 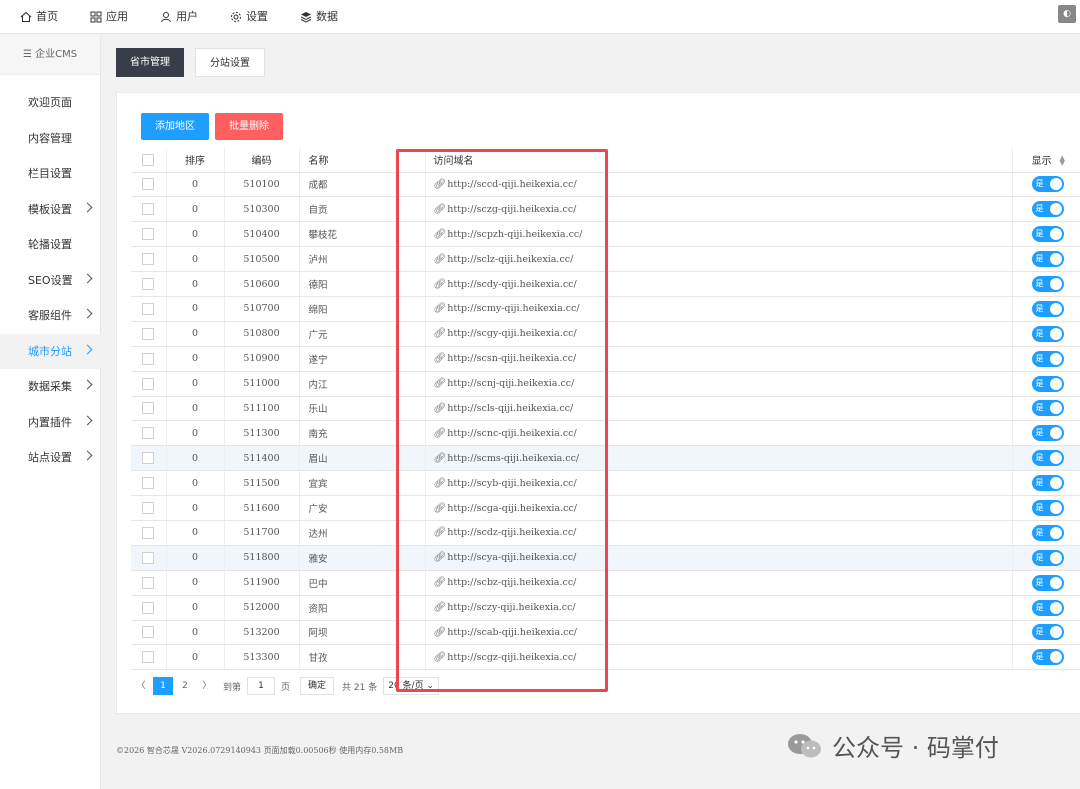 What do you see at coordinates (150, 62) in the screenshot?
I see `tab-province-management: 省市管理` at bounding box center [150, 62].